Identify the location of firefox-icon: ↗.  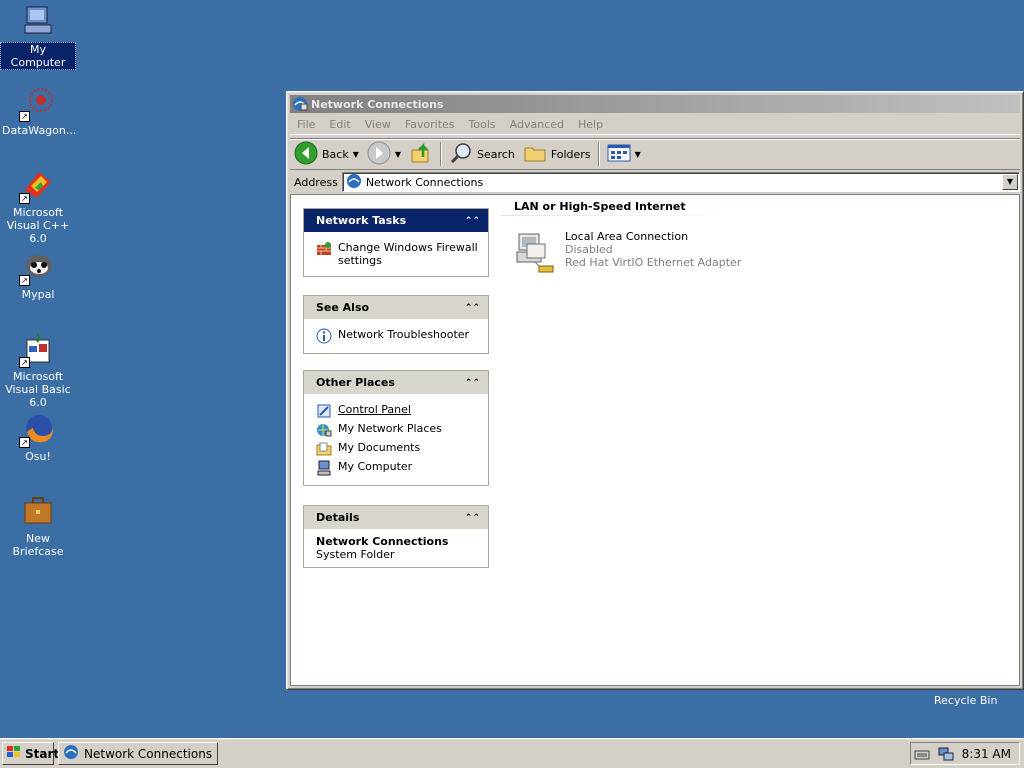
(37, 430).